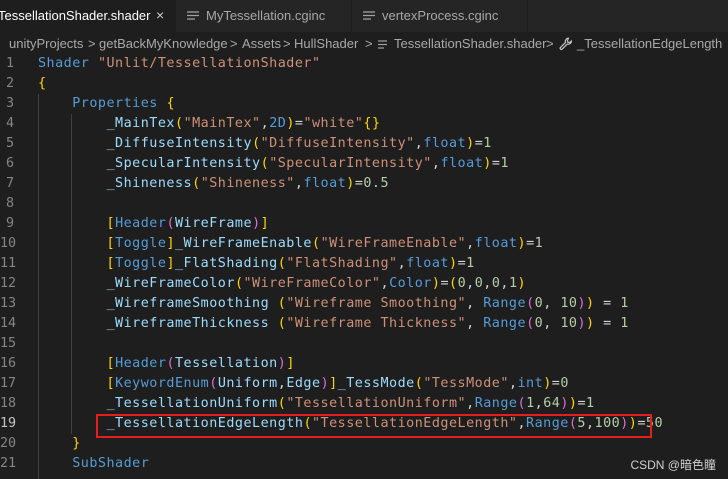 Image resolution: width=728 pixels, height=479 pixels. Describe the element at coordinates (364, 104) in the screenshot. I see `code-line: 3 Properties {` at that location.